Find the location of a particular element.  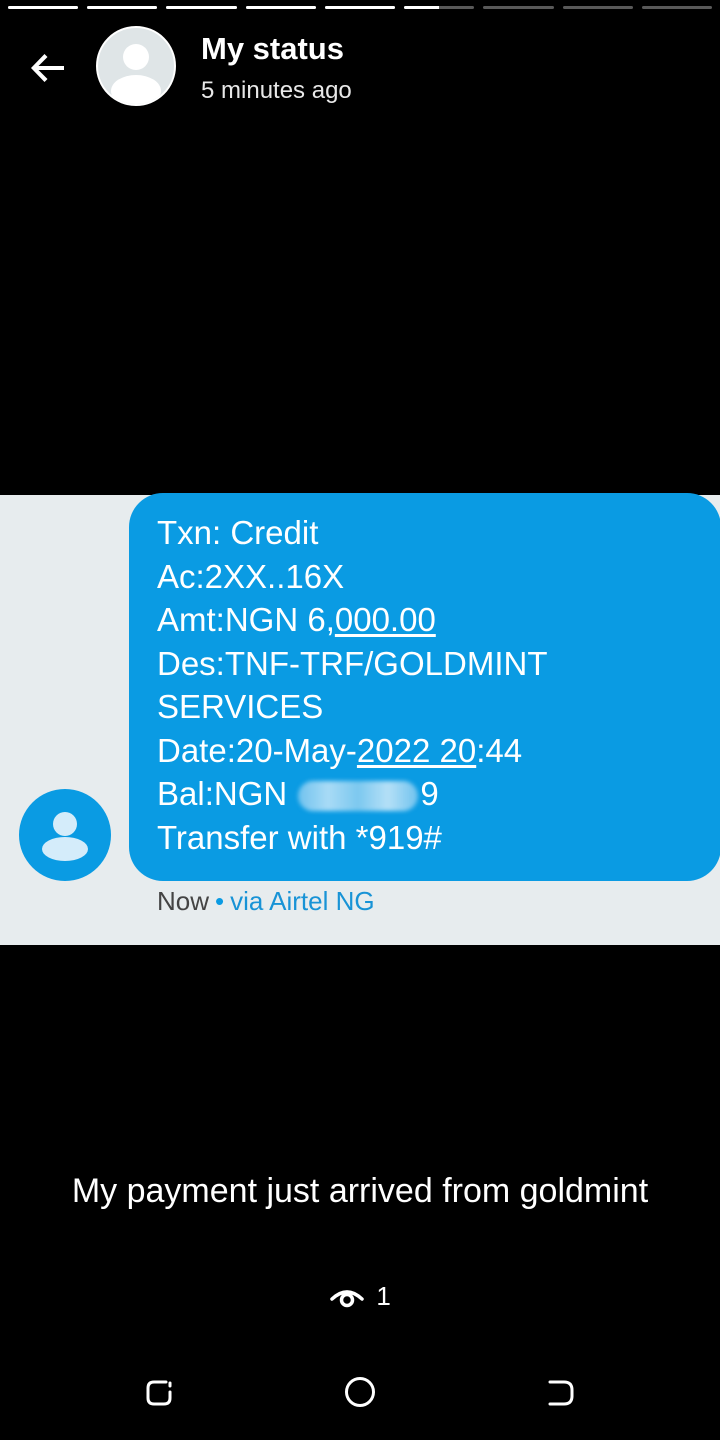

profile-avatar-icon is located at coordinates (136, 66).